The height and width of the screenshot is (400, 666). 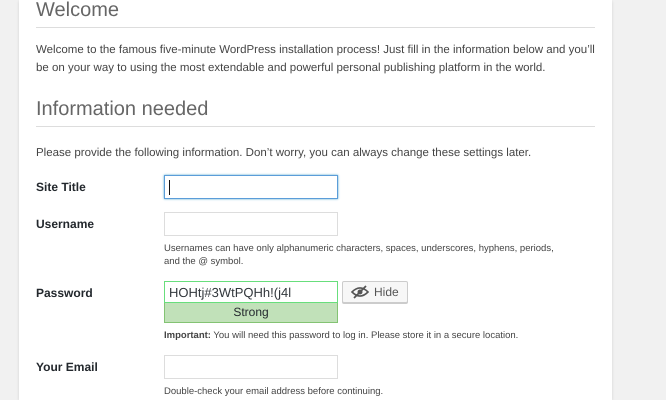 I want to click on field-label: Your Email, so click(x=67, y=367).